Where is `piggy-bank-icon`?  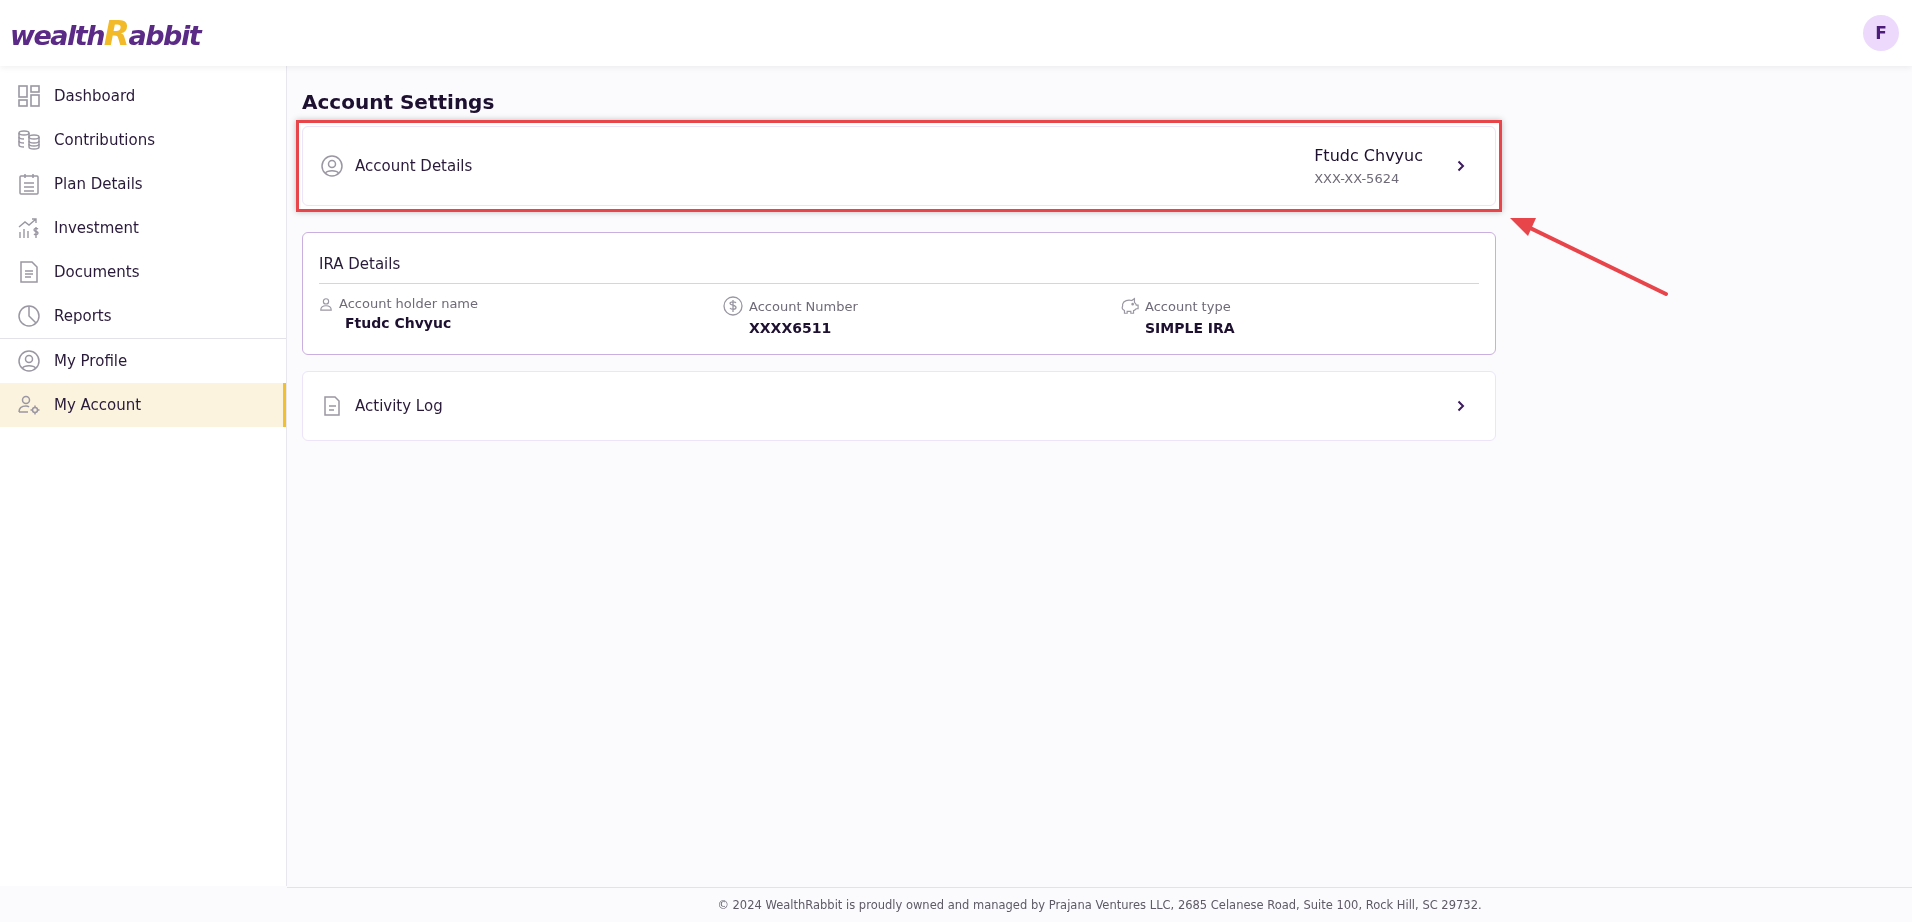
piggy-bank-icon is located at coordinates (1129, 306).